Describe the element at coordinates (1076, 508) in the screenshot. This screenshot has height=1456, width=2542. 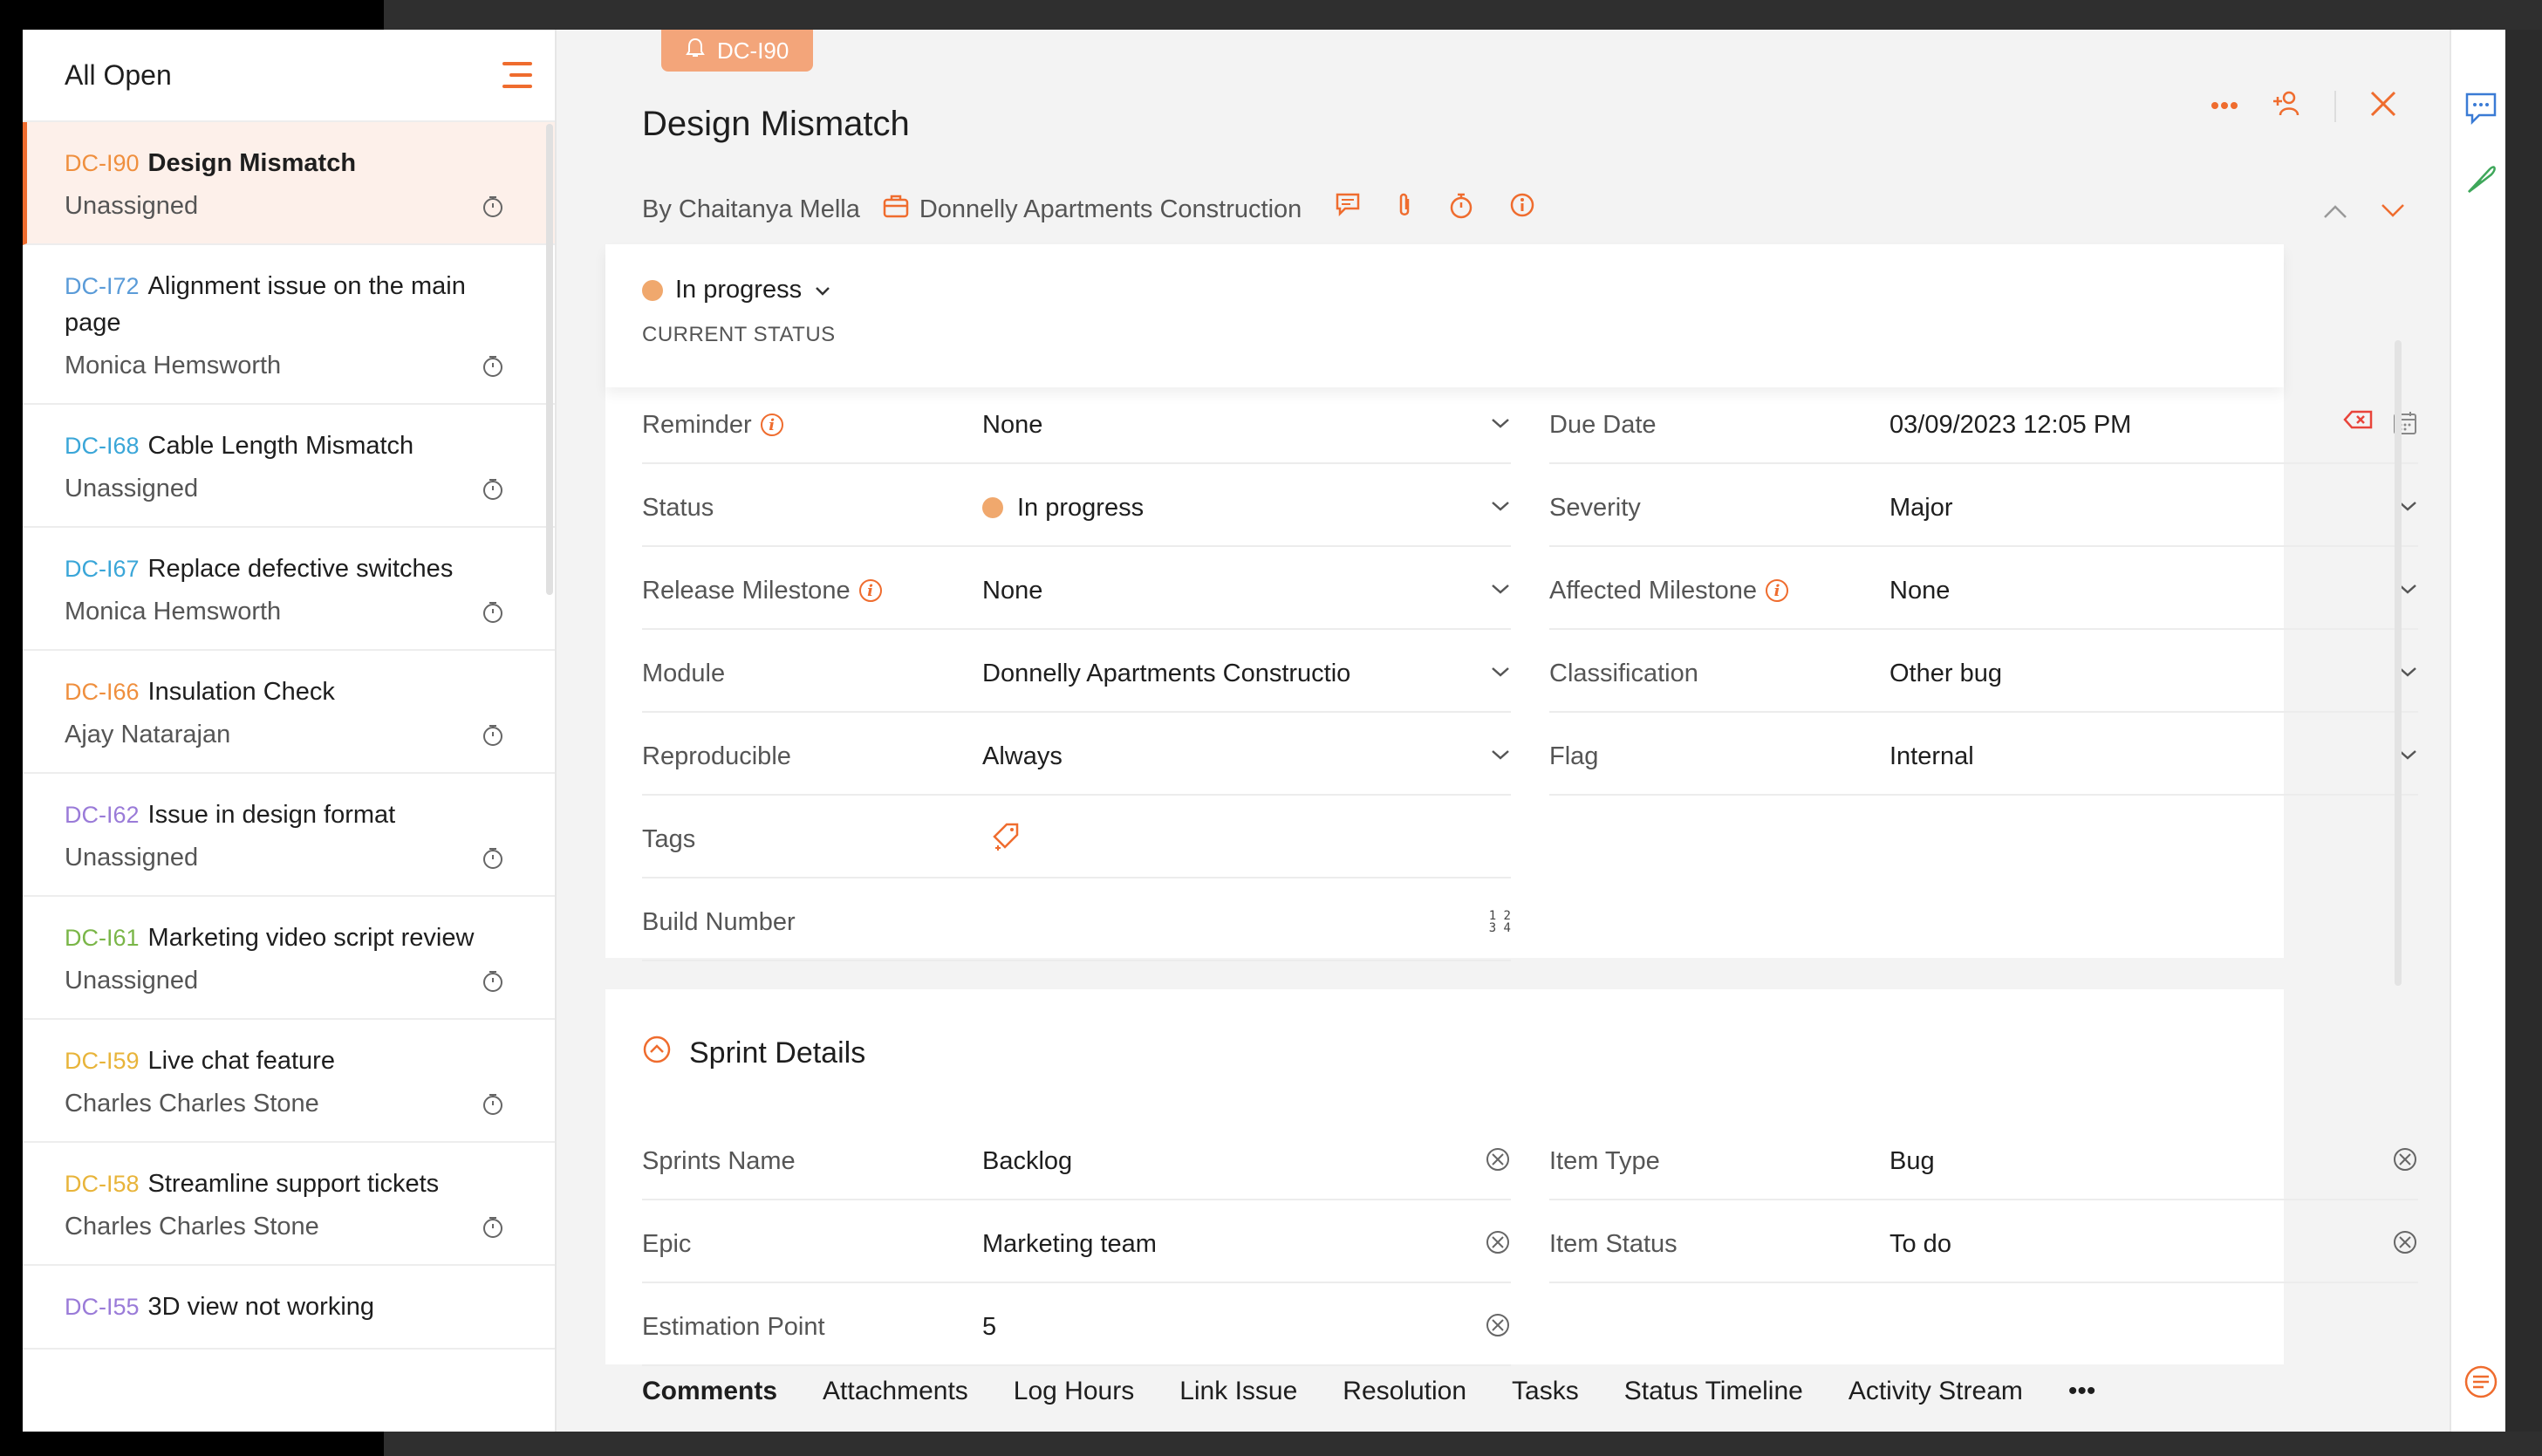
I see `field-status: Status In progress` at that location.